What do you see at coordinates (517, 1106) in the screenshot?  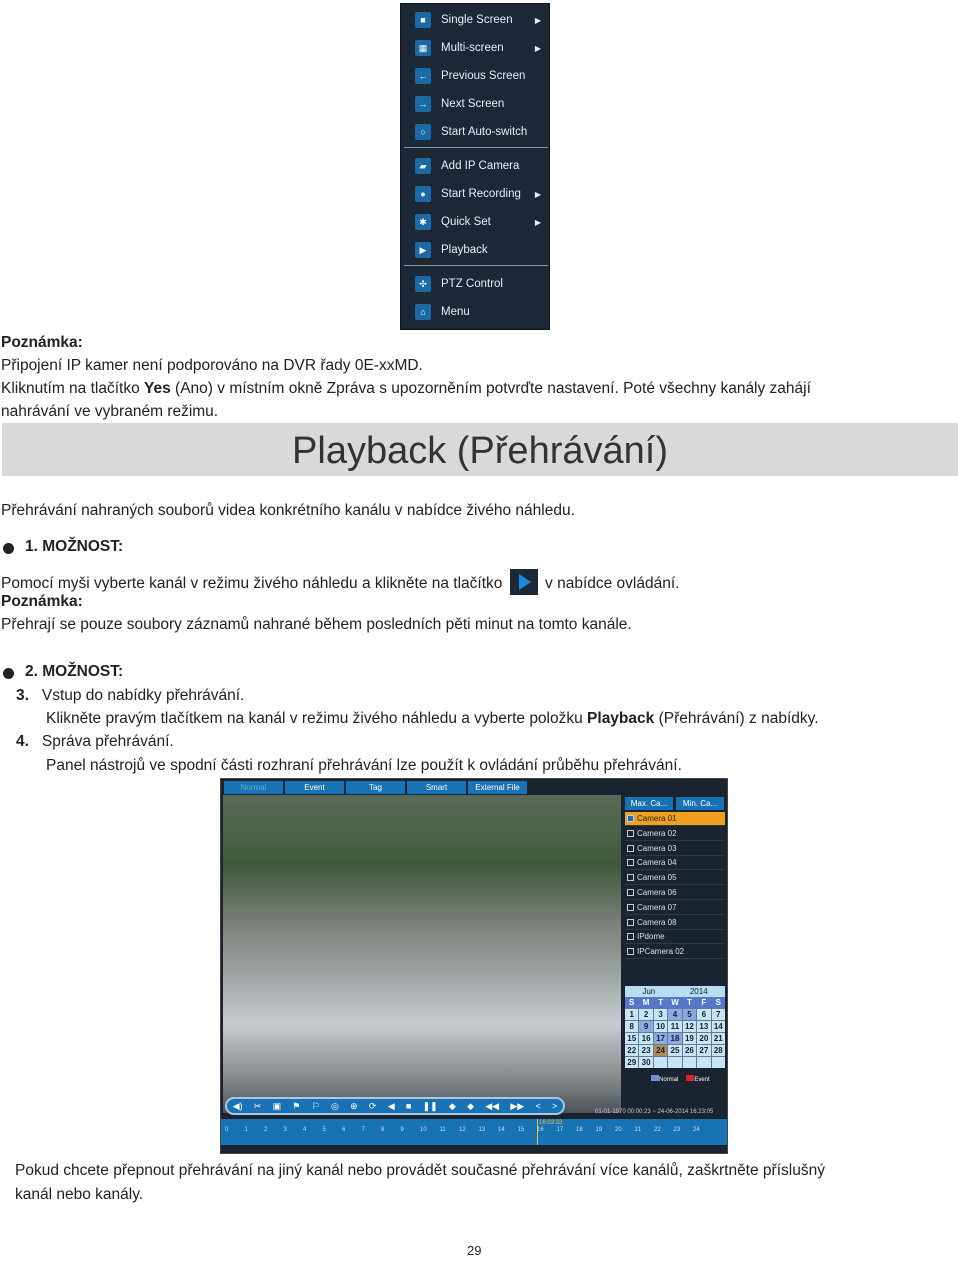 I see `forward-icon: ▶▶` at bounding box center [517, 1106].